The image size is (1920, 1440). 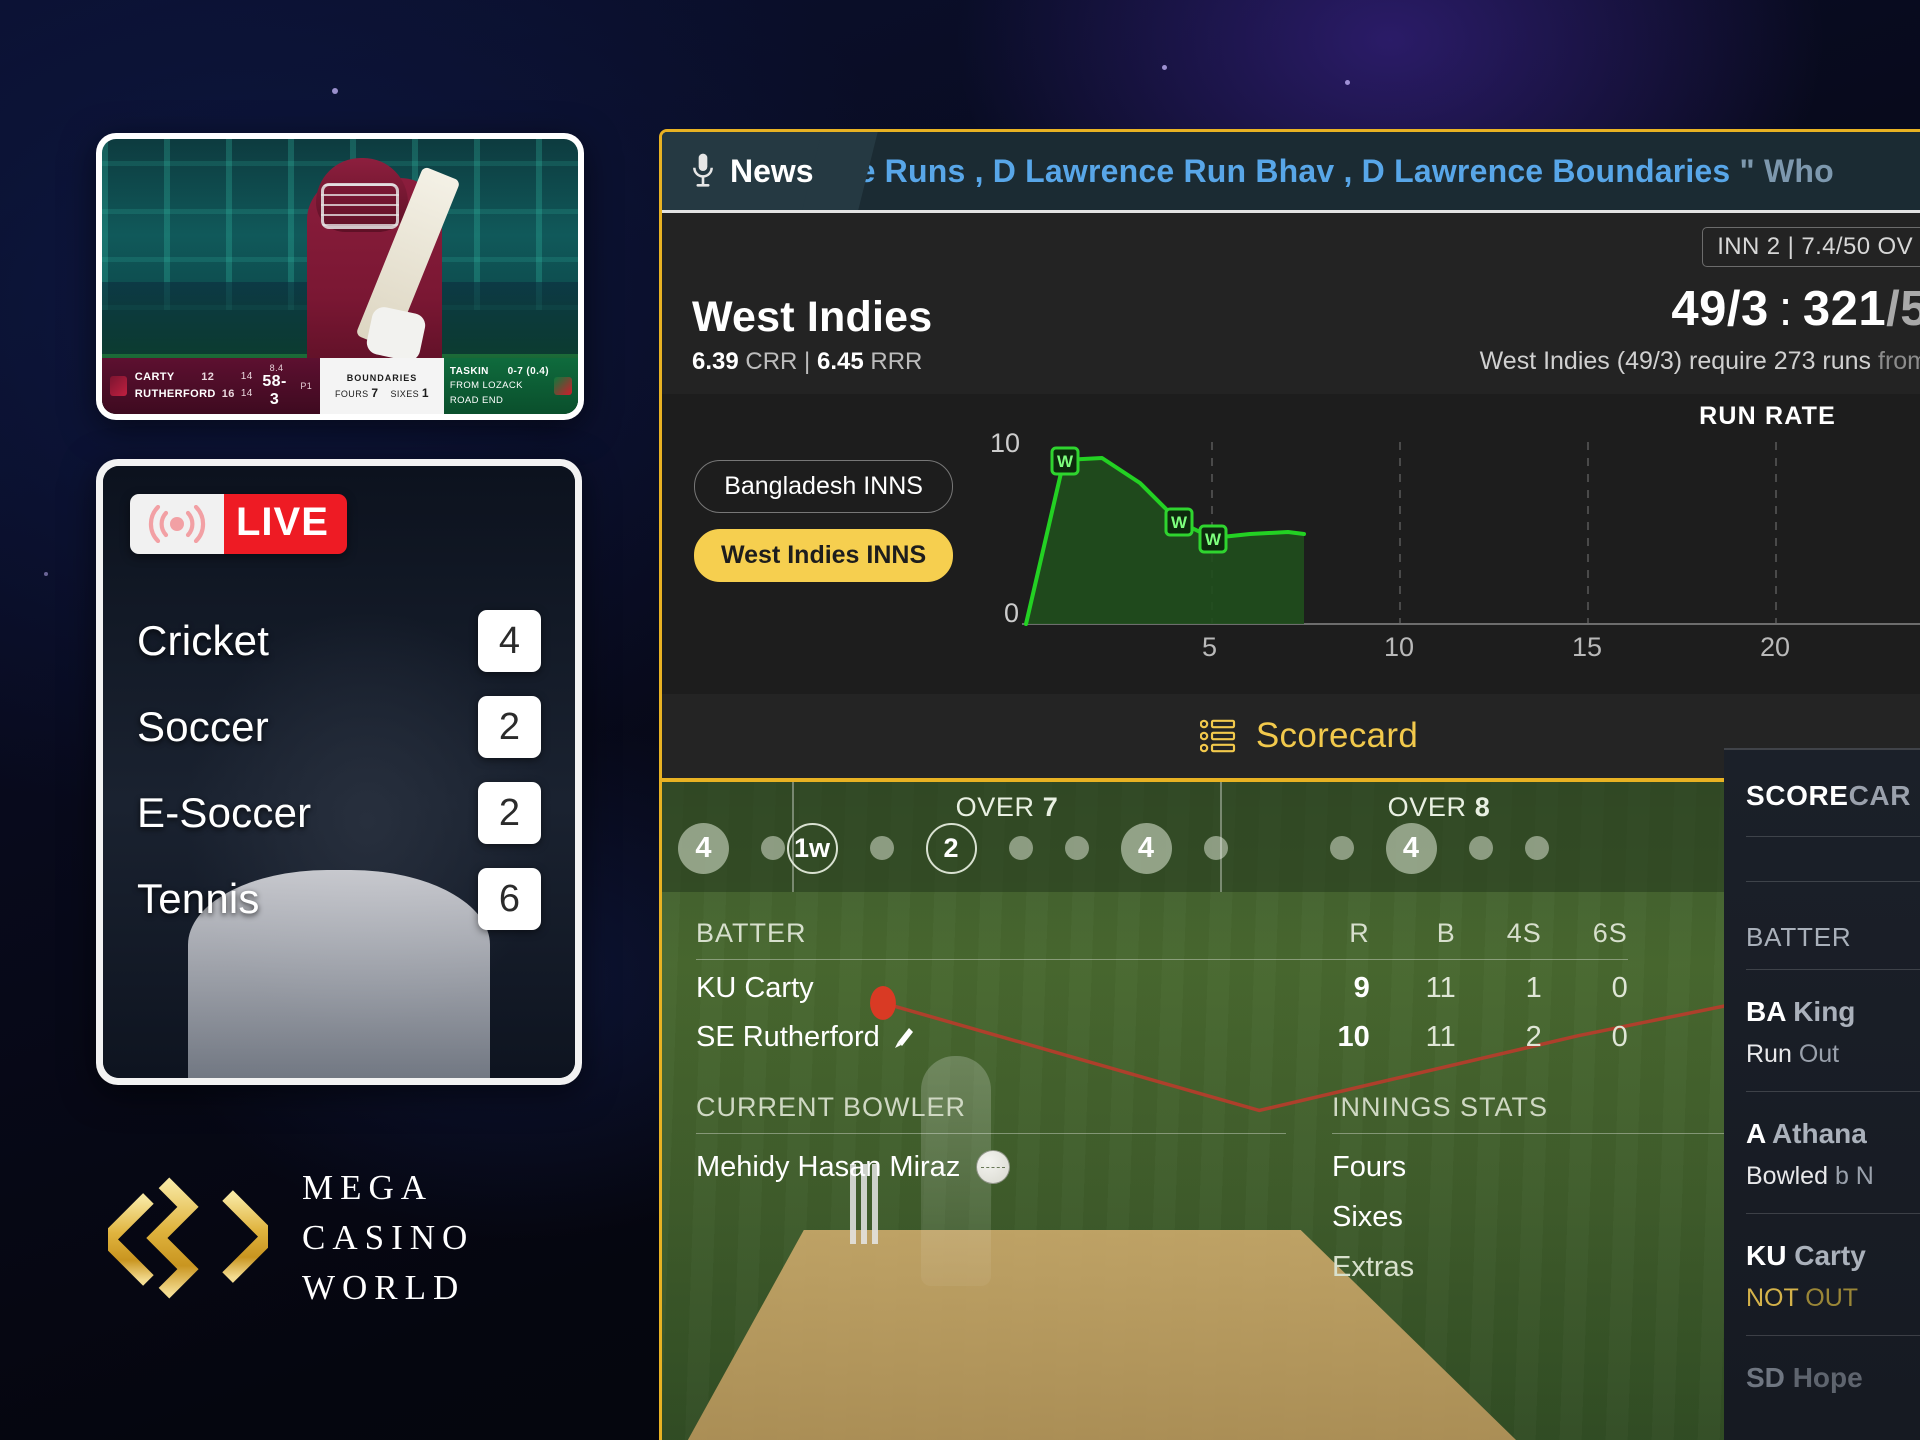 What do you see at coordinates (339, 641) in the screenshot?
I see `sport-item-cricket: Cricket 4` at bounding box center [339, 641].